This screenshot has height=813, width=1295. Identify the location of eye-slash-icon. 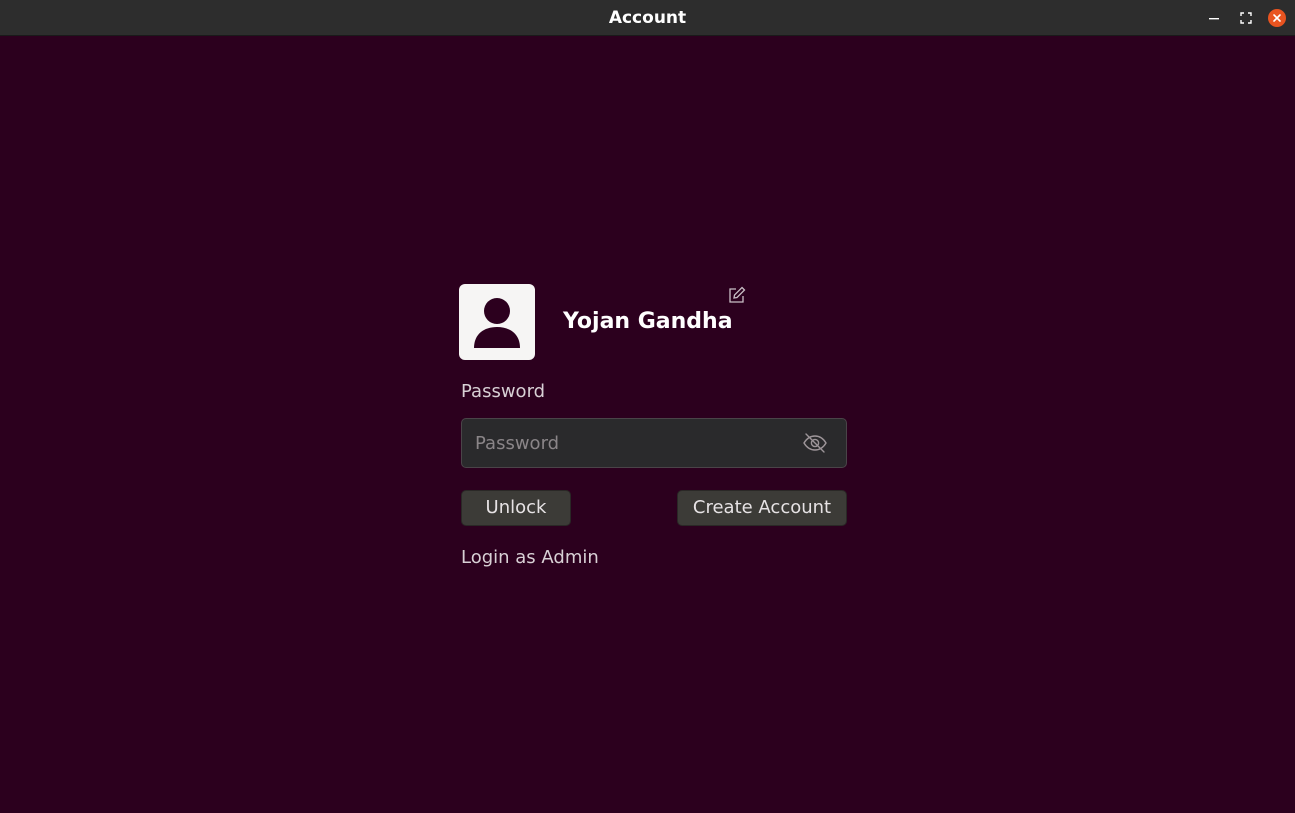
(815, 443).